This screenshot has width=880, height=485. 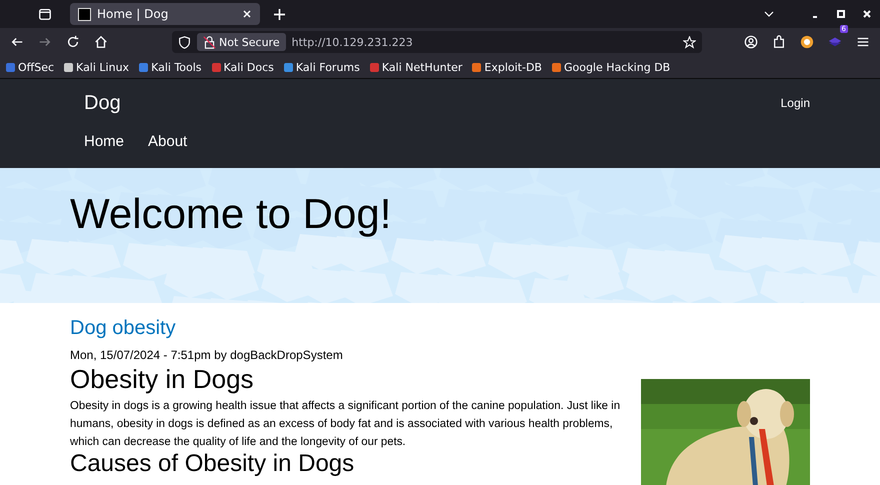 What do you see at coordinates (841, 14) in the screenshot?
I see `maximize-icon` at bounding box center [841, 14].